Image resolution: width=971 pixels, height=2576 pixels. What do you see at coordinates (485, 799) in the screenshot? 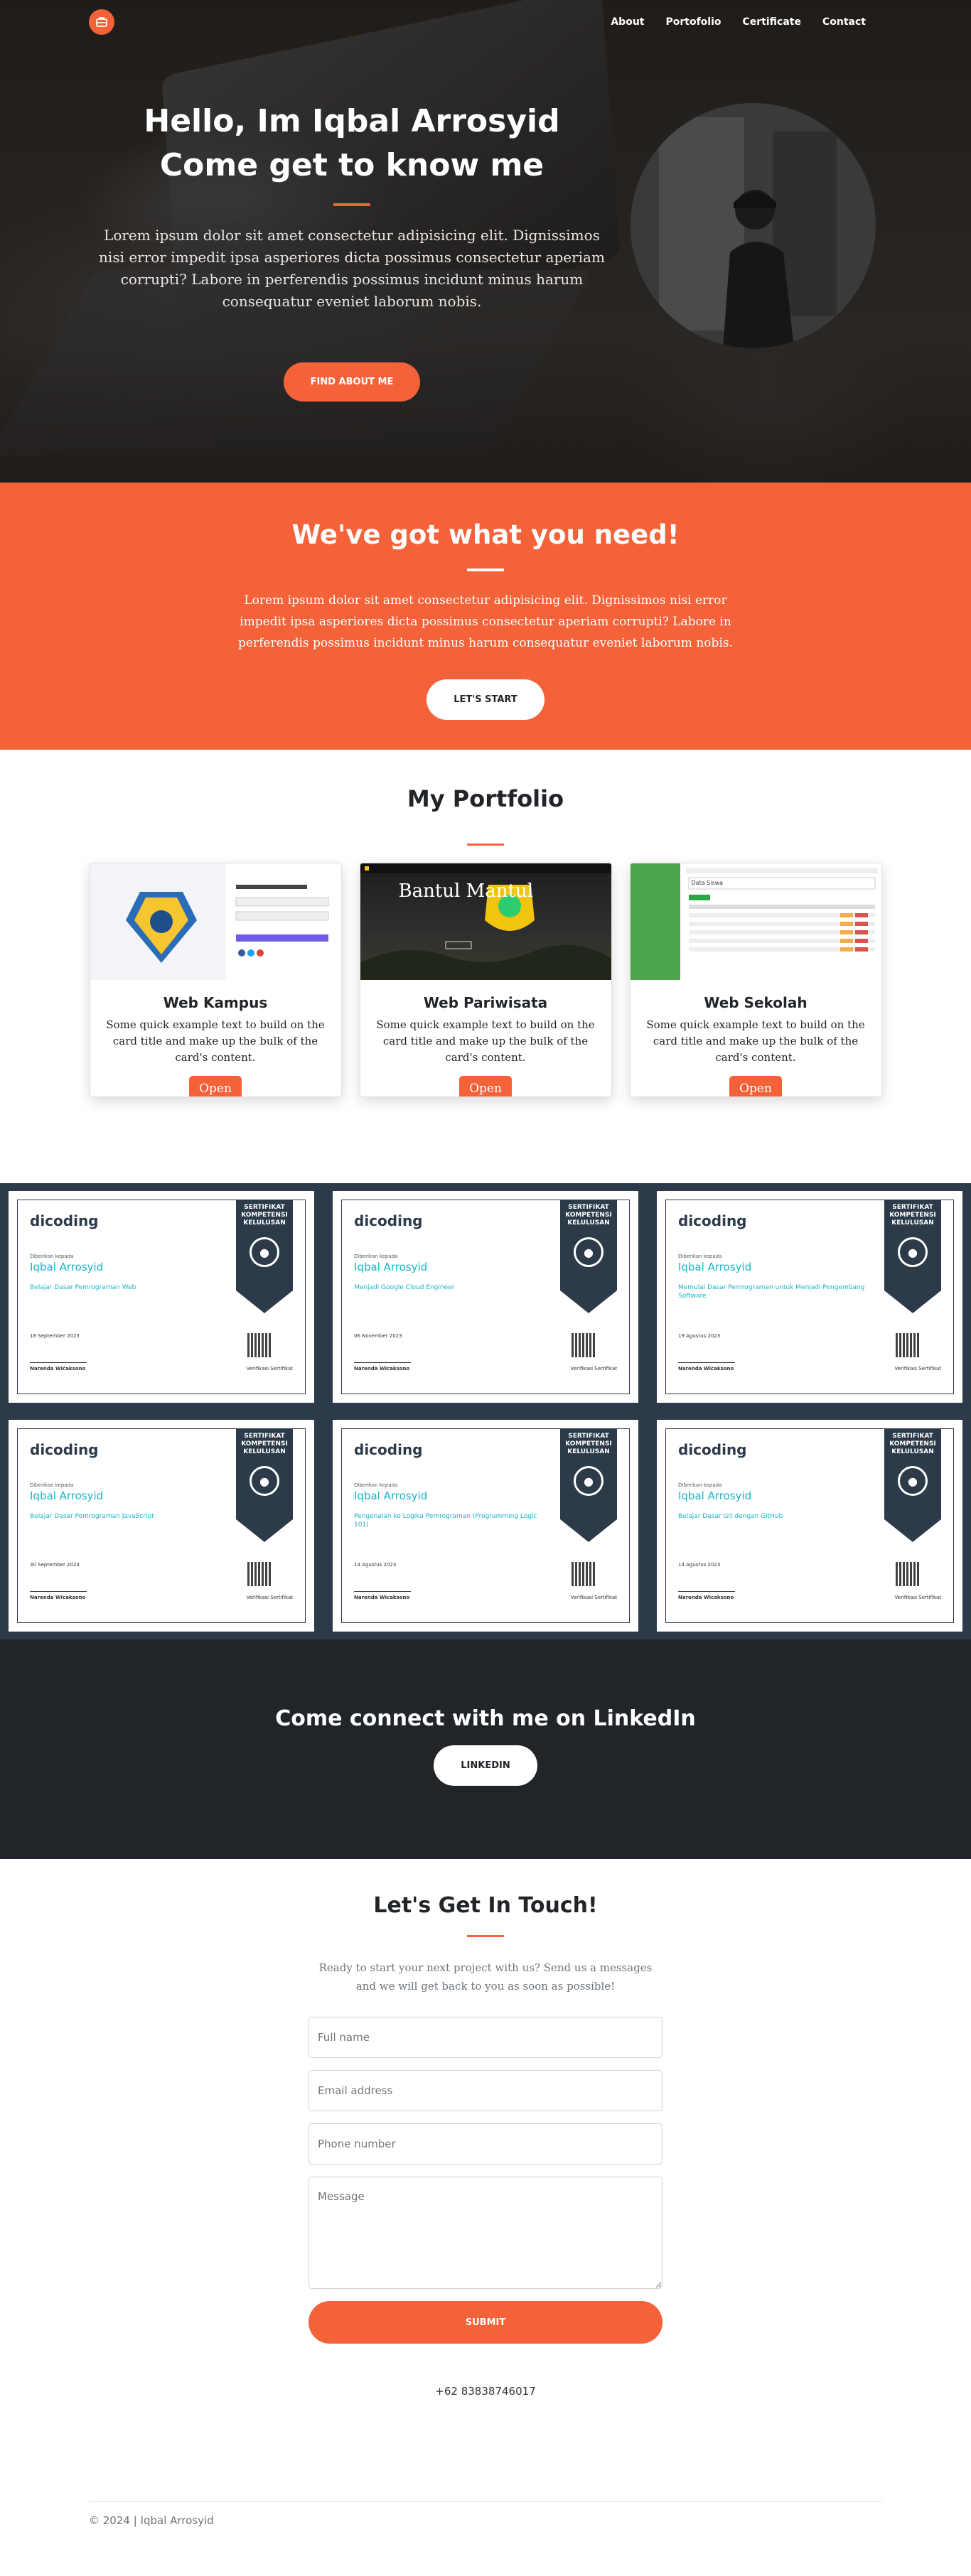
I see `portfolio-title: My Portfolio` at bounding box center [485, 799].